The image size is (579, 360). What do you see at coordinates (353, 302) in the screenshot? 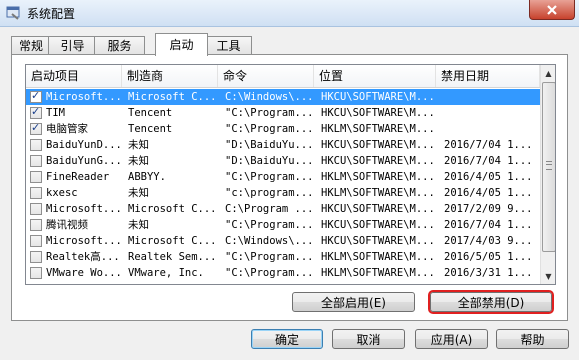
I see `enable-all-button: 全部启用(E)` at bounding box center [353, 302].